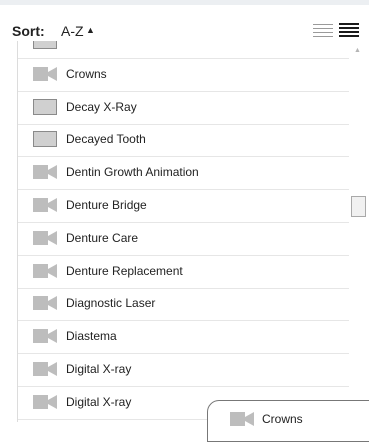 This screenshot has width=369, height=442. Describe the element at coordinates (183, 271) in the screenshot. I see `list-item: Denture Replacement` at that location.